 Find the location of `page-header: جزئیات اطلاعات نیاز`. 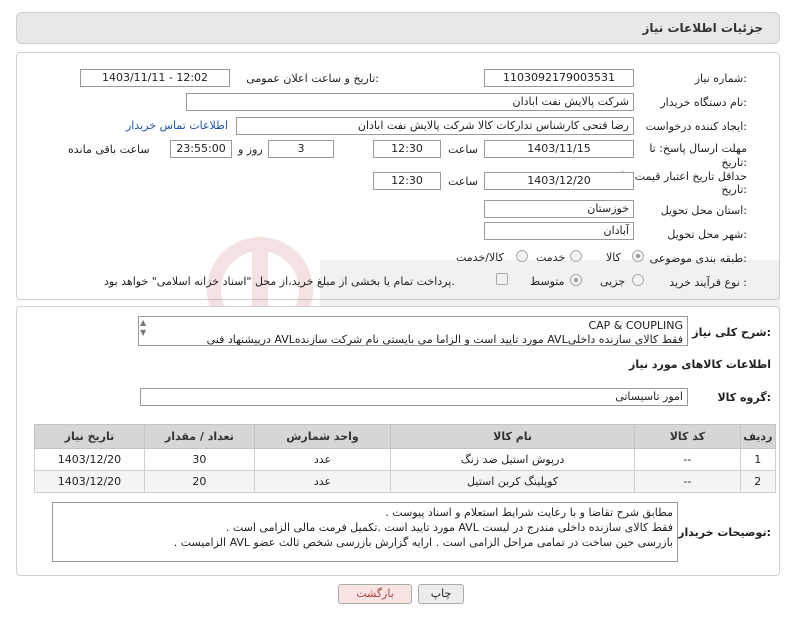

page-header: جزئیات اطلاعات نیاز is located at coordinates (398, 28).